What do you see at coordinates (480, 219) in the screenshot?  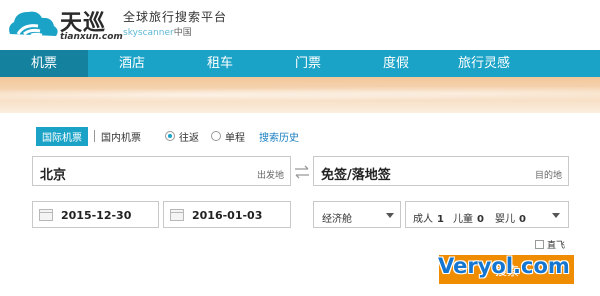 I see `child-count-value: 0` at bounding box center [480, 219].